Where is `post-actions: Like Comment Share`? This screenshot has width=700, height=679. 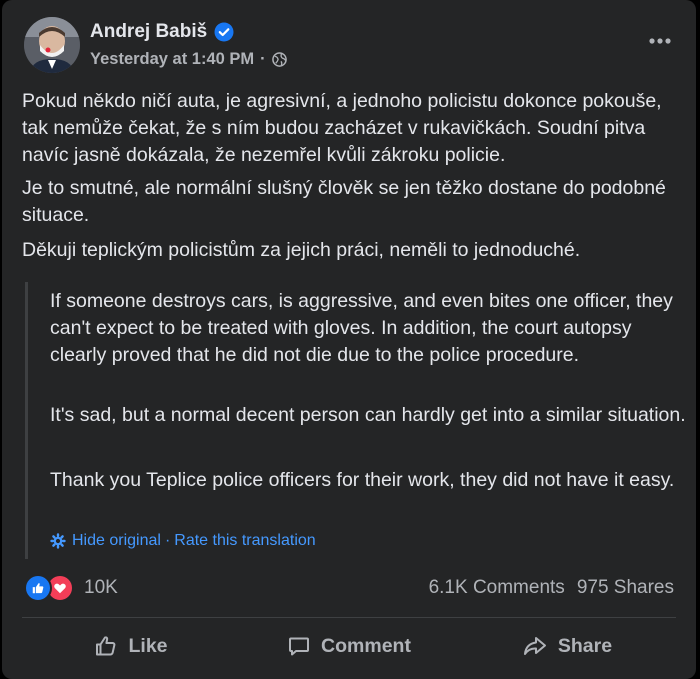
post-actions: Like Comment Share is located at coordinates (349, 646).